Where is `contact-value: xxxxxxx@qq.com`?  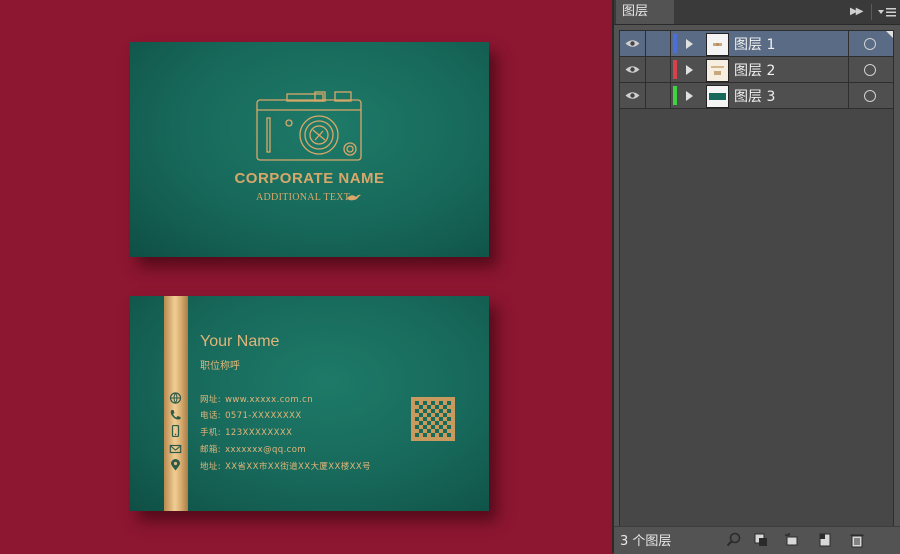 contact-value: xxxxxxx@qq.com is located at coordinates (266, 450).